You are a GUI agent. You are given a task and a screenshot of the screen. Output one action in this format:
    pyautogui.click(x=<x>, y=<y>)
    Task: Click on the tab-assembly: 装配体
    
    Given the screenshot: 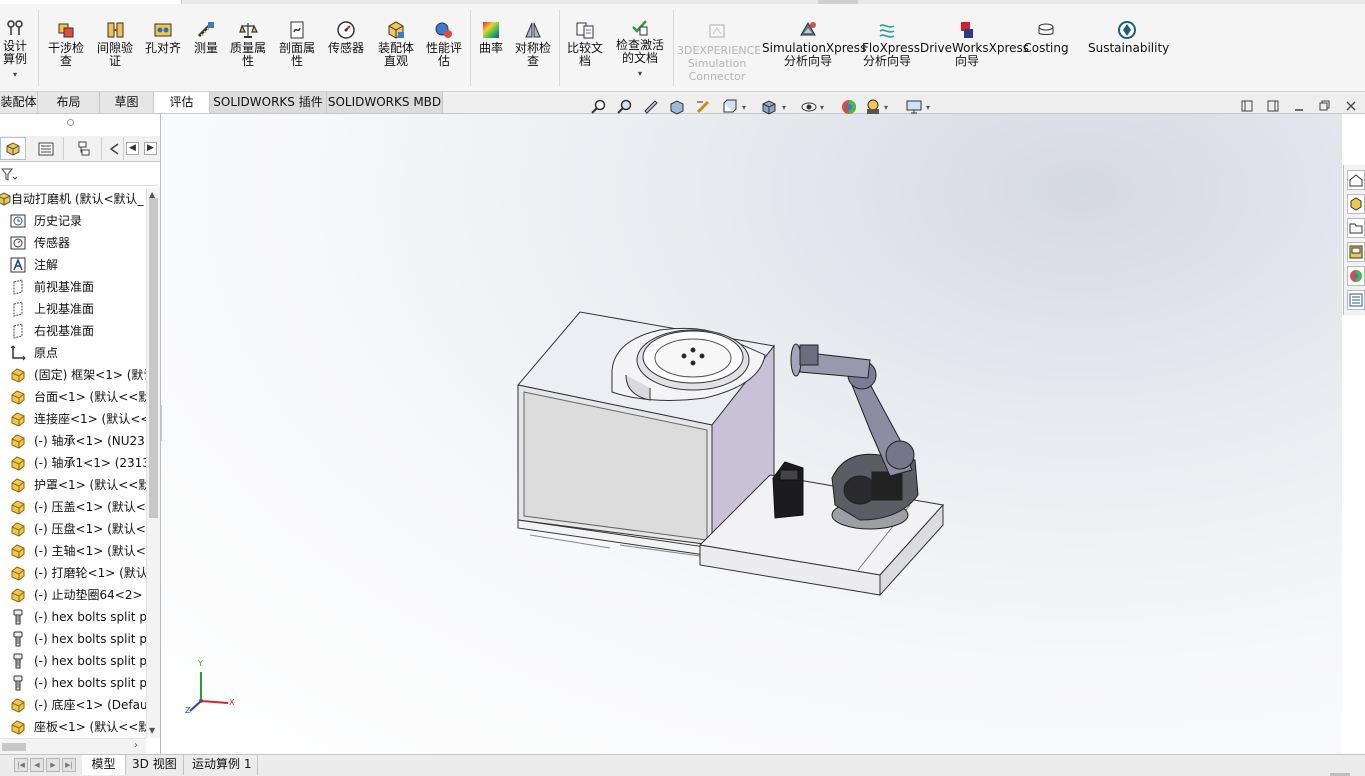 What is the action you would take?
    pyautogui.click(x=19, y=102)
    